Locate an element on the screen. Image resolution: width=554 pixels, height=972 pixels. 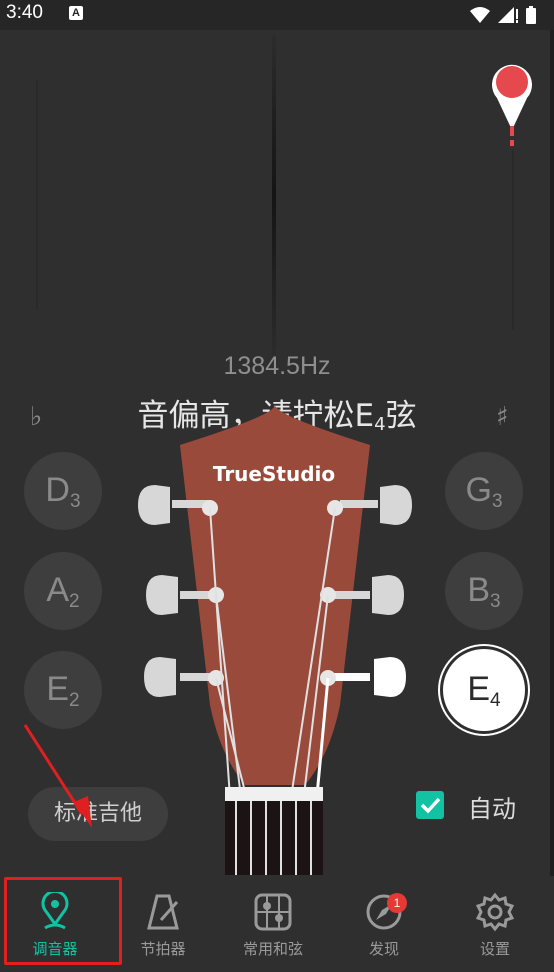
string-button-e2: E2 is located at coordinates (63, 690).